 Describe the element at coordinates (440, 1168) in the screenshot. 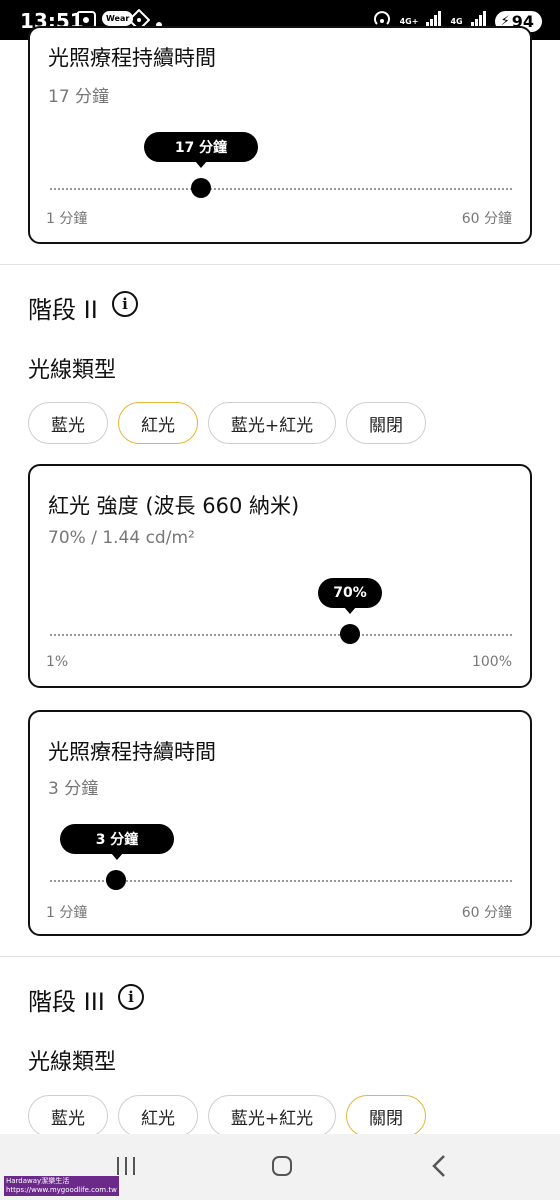

I see `back-icon` at that location.